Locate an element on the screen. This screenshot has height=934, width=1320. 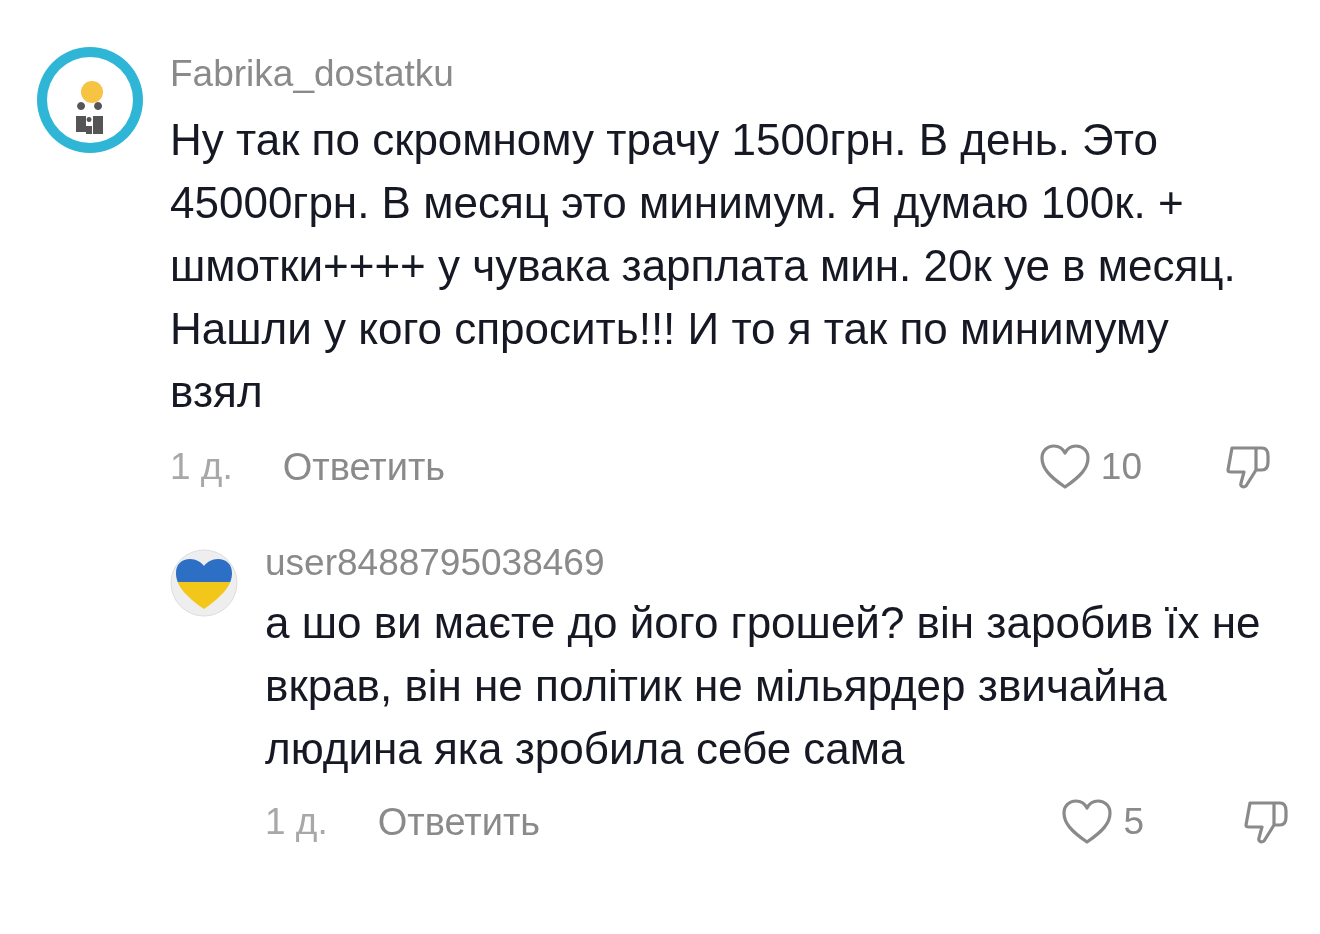
username: Fabrika_dostatku is located at coordinates (312, 74).